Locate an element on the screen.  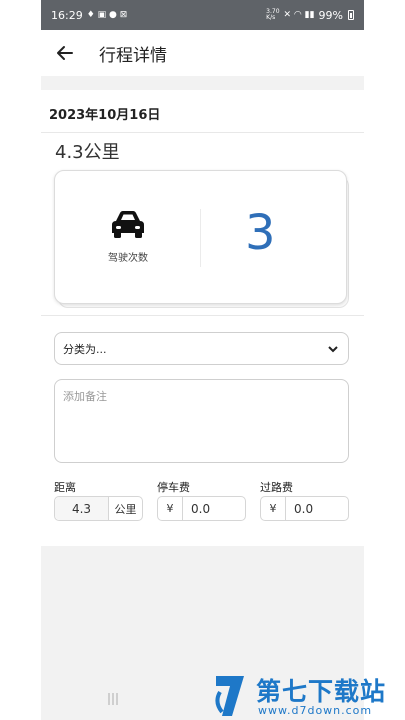
car-icon is located at coordinates (128, 224).